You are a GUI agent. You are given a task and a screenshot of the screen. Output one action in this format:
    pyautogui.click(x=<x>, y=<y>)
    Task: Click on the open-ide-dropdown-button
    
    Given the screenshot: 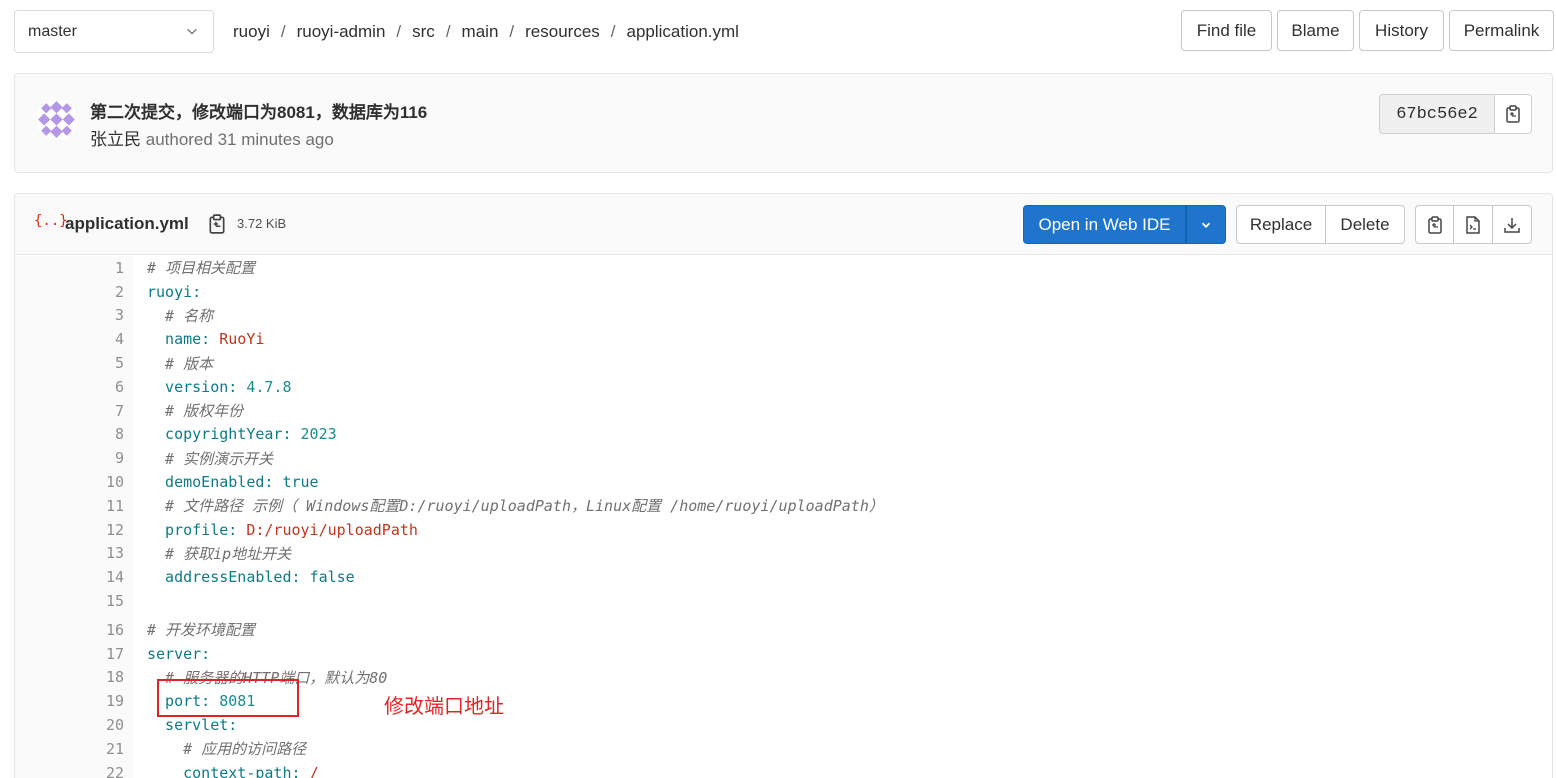 What is the action you would take?
    pyautogui.click(x=1206, y=224)
    